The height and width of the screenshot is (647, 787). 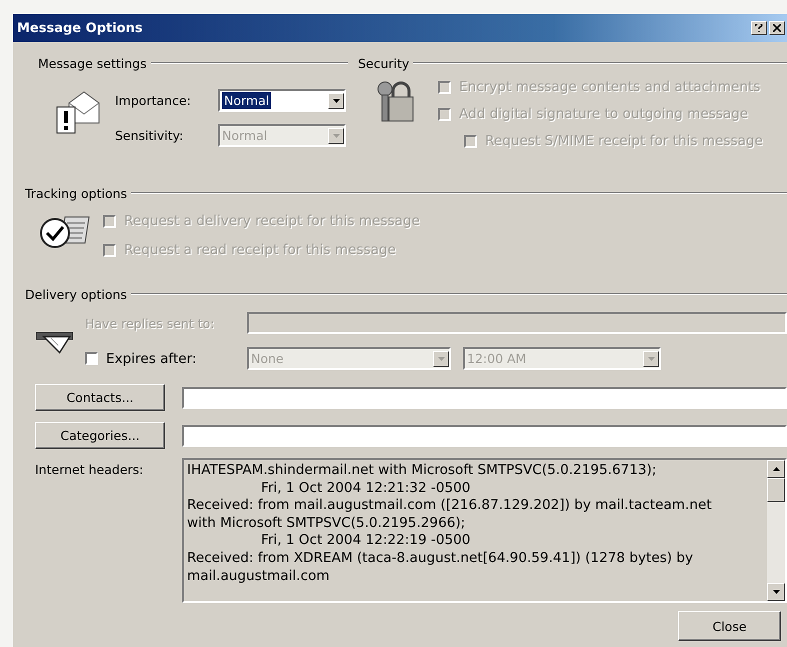 I want to click on help-icon, so click(x=759, y=28).